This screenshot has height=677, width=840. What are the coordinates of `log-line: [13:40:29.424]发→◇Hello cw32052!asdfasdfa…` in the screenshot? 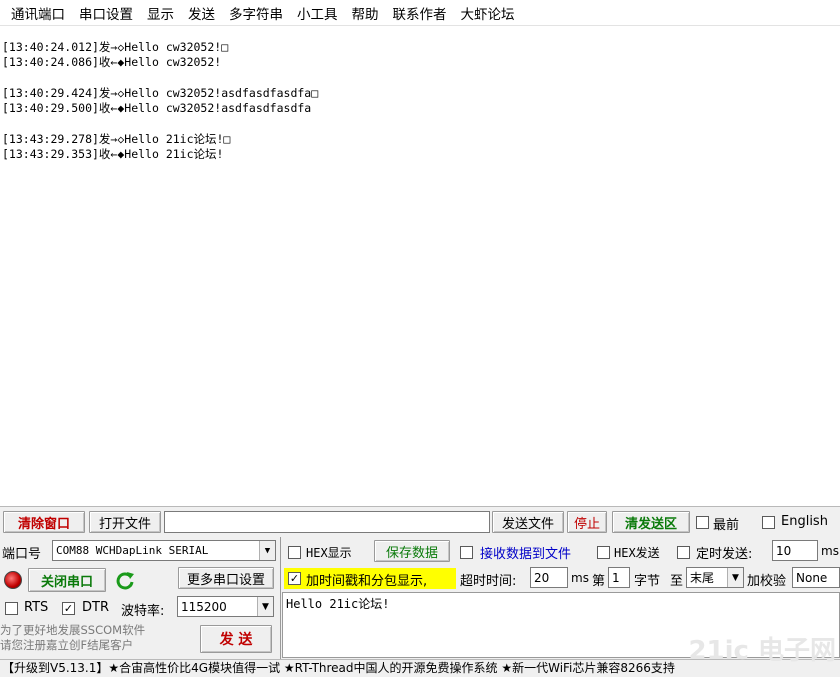 It's located at (160, 93).